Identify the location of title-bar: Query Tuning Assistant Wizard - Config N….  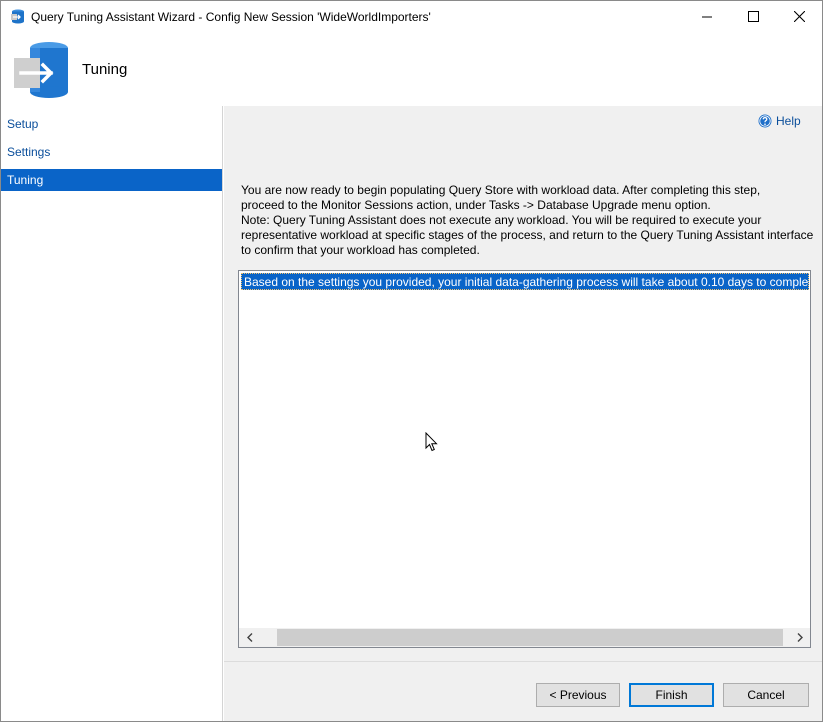
(411, 16).